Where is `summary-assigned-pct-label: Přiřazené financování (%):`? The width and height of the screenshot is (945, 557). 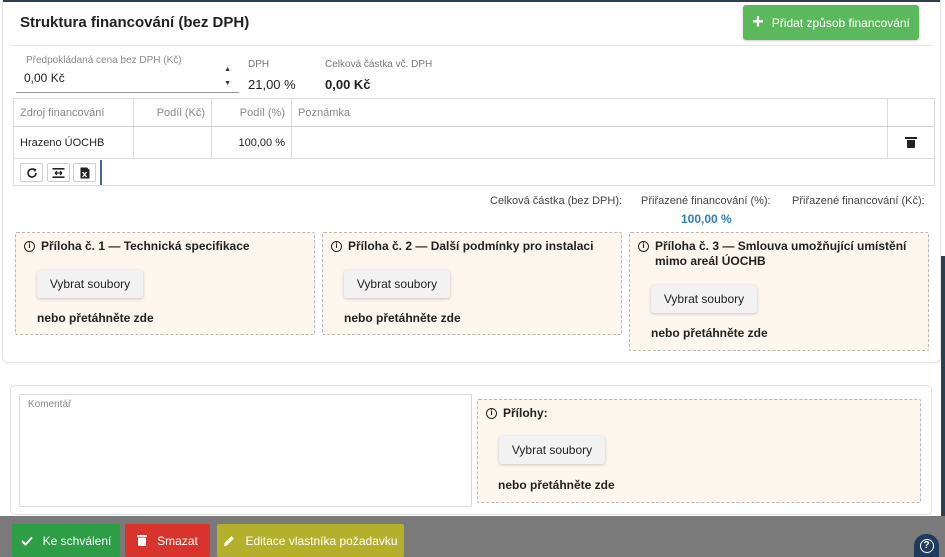 summary-assigned-pct-label: Přiřazené financování (%): is located at coordinates (706, 201).